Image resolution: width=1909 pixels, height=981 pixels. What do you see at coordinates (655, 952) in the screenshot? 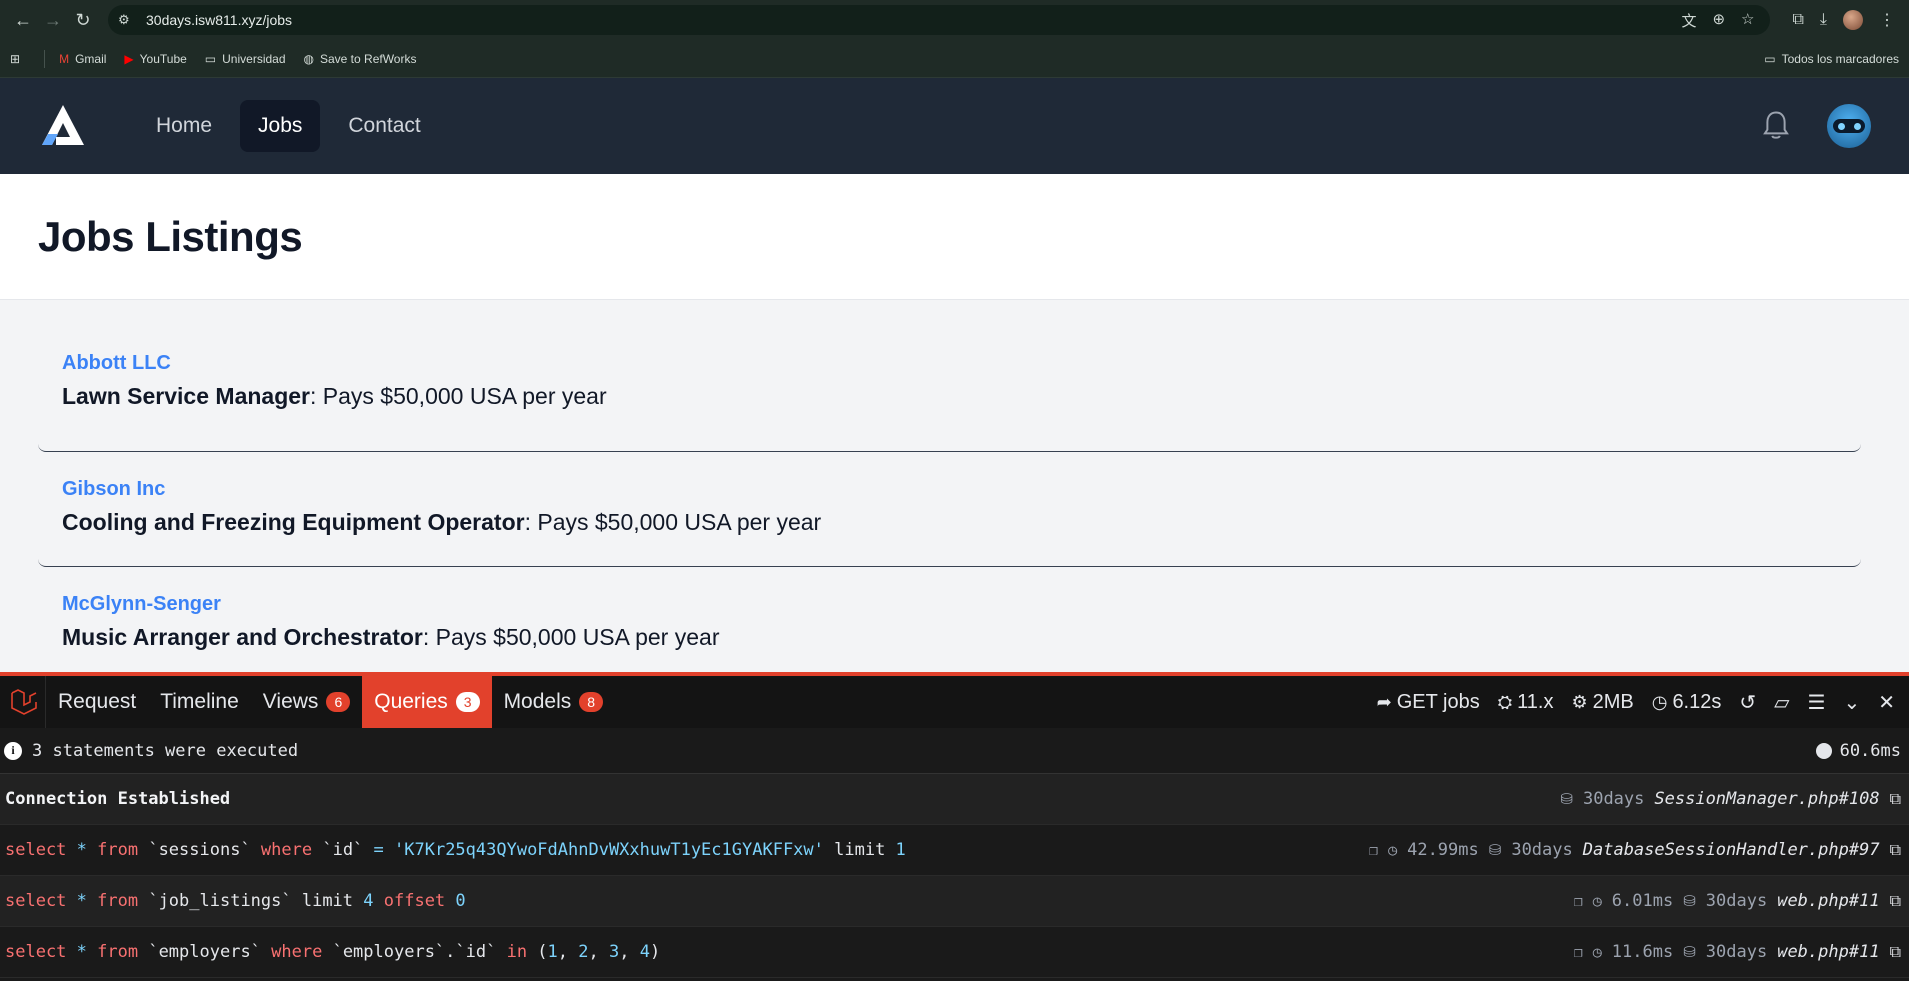
I see `sql-token: )` at bounding box center [655, 952].